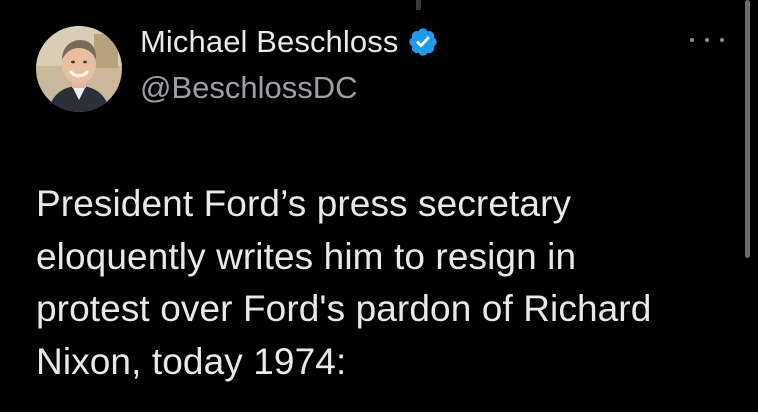  I want to click on scrollbar, so click(747, 129).